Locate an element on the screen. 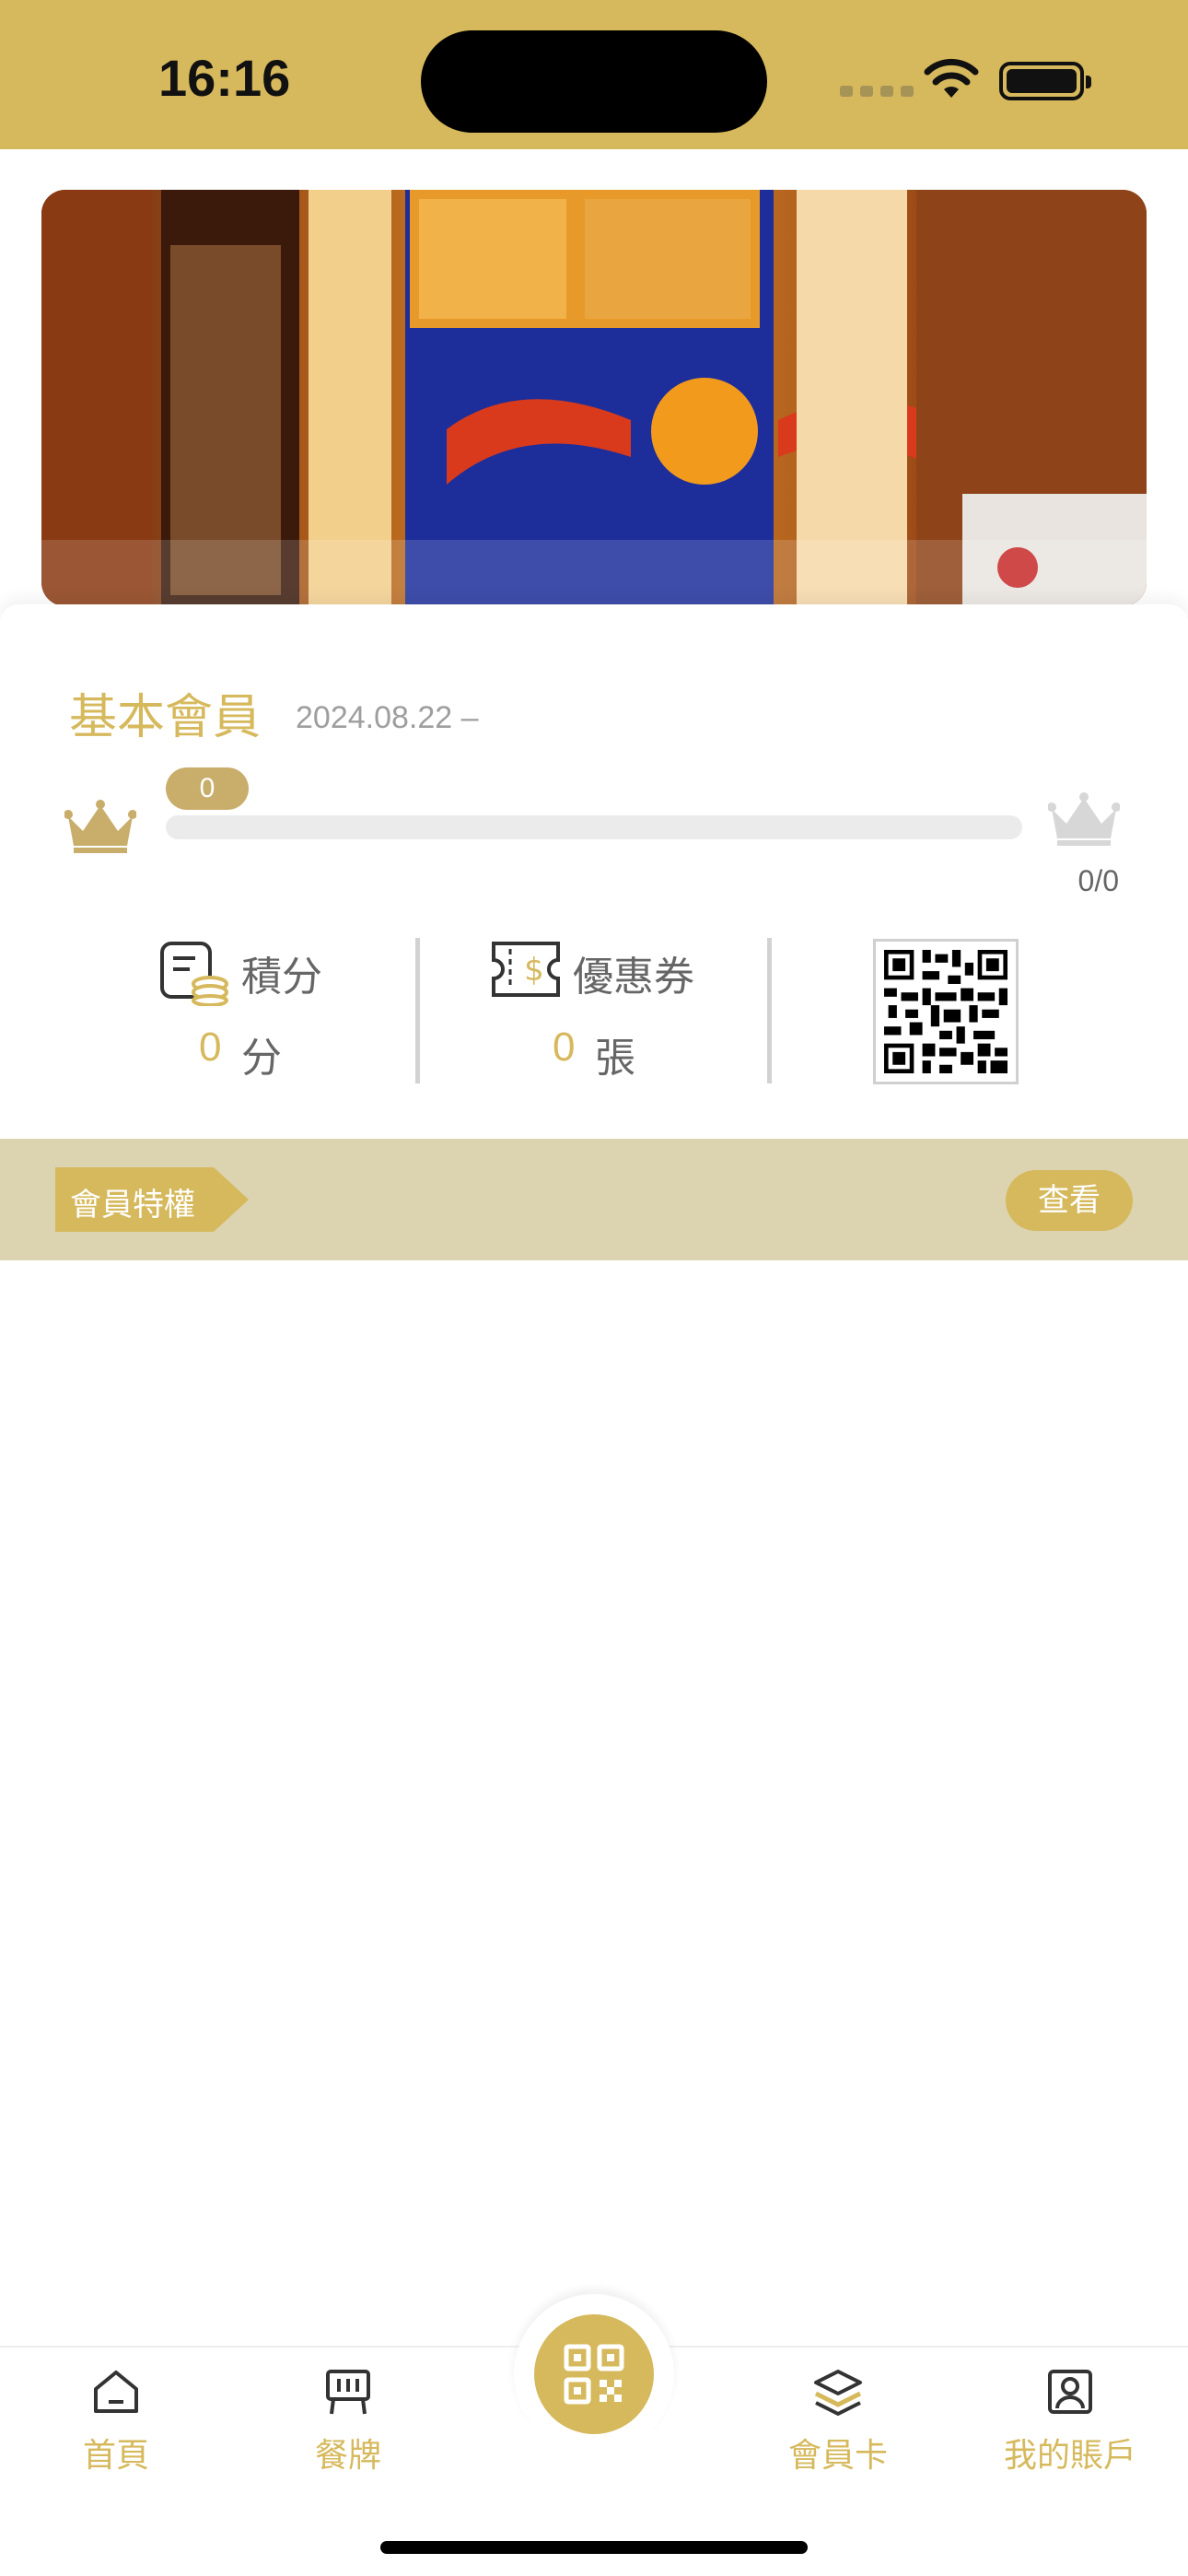 Image resolution: width=1188 pixels, height=2576 pixels. tab-scan-qr-button is located at coordinates (594, 2374).